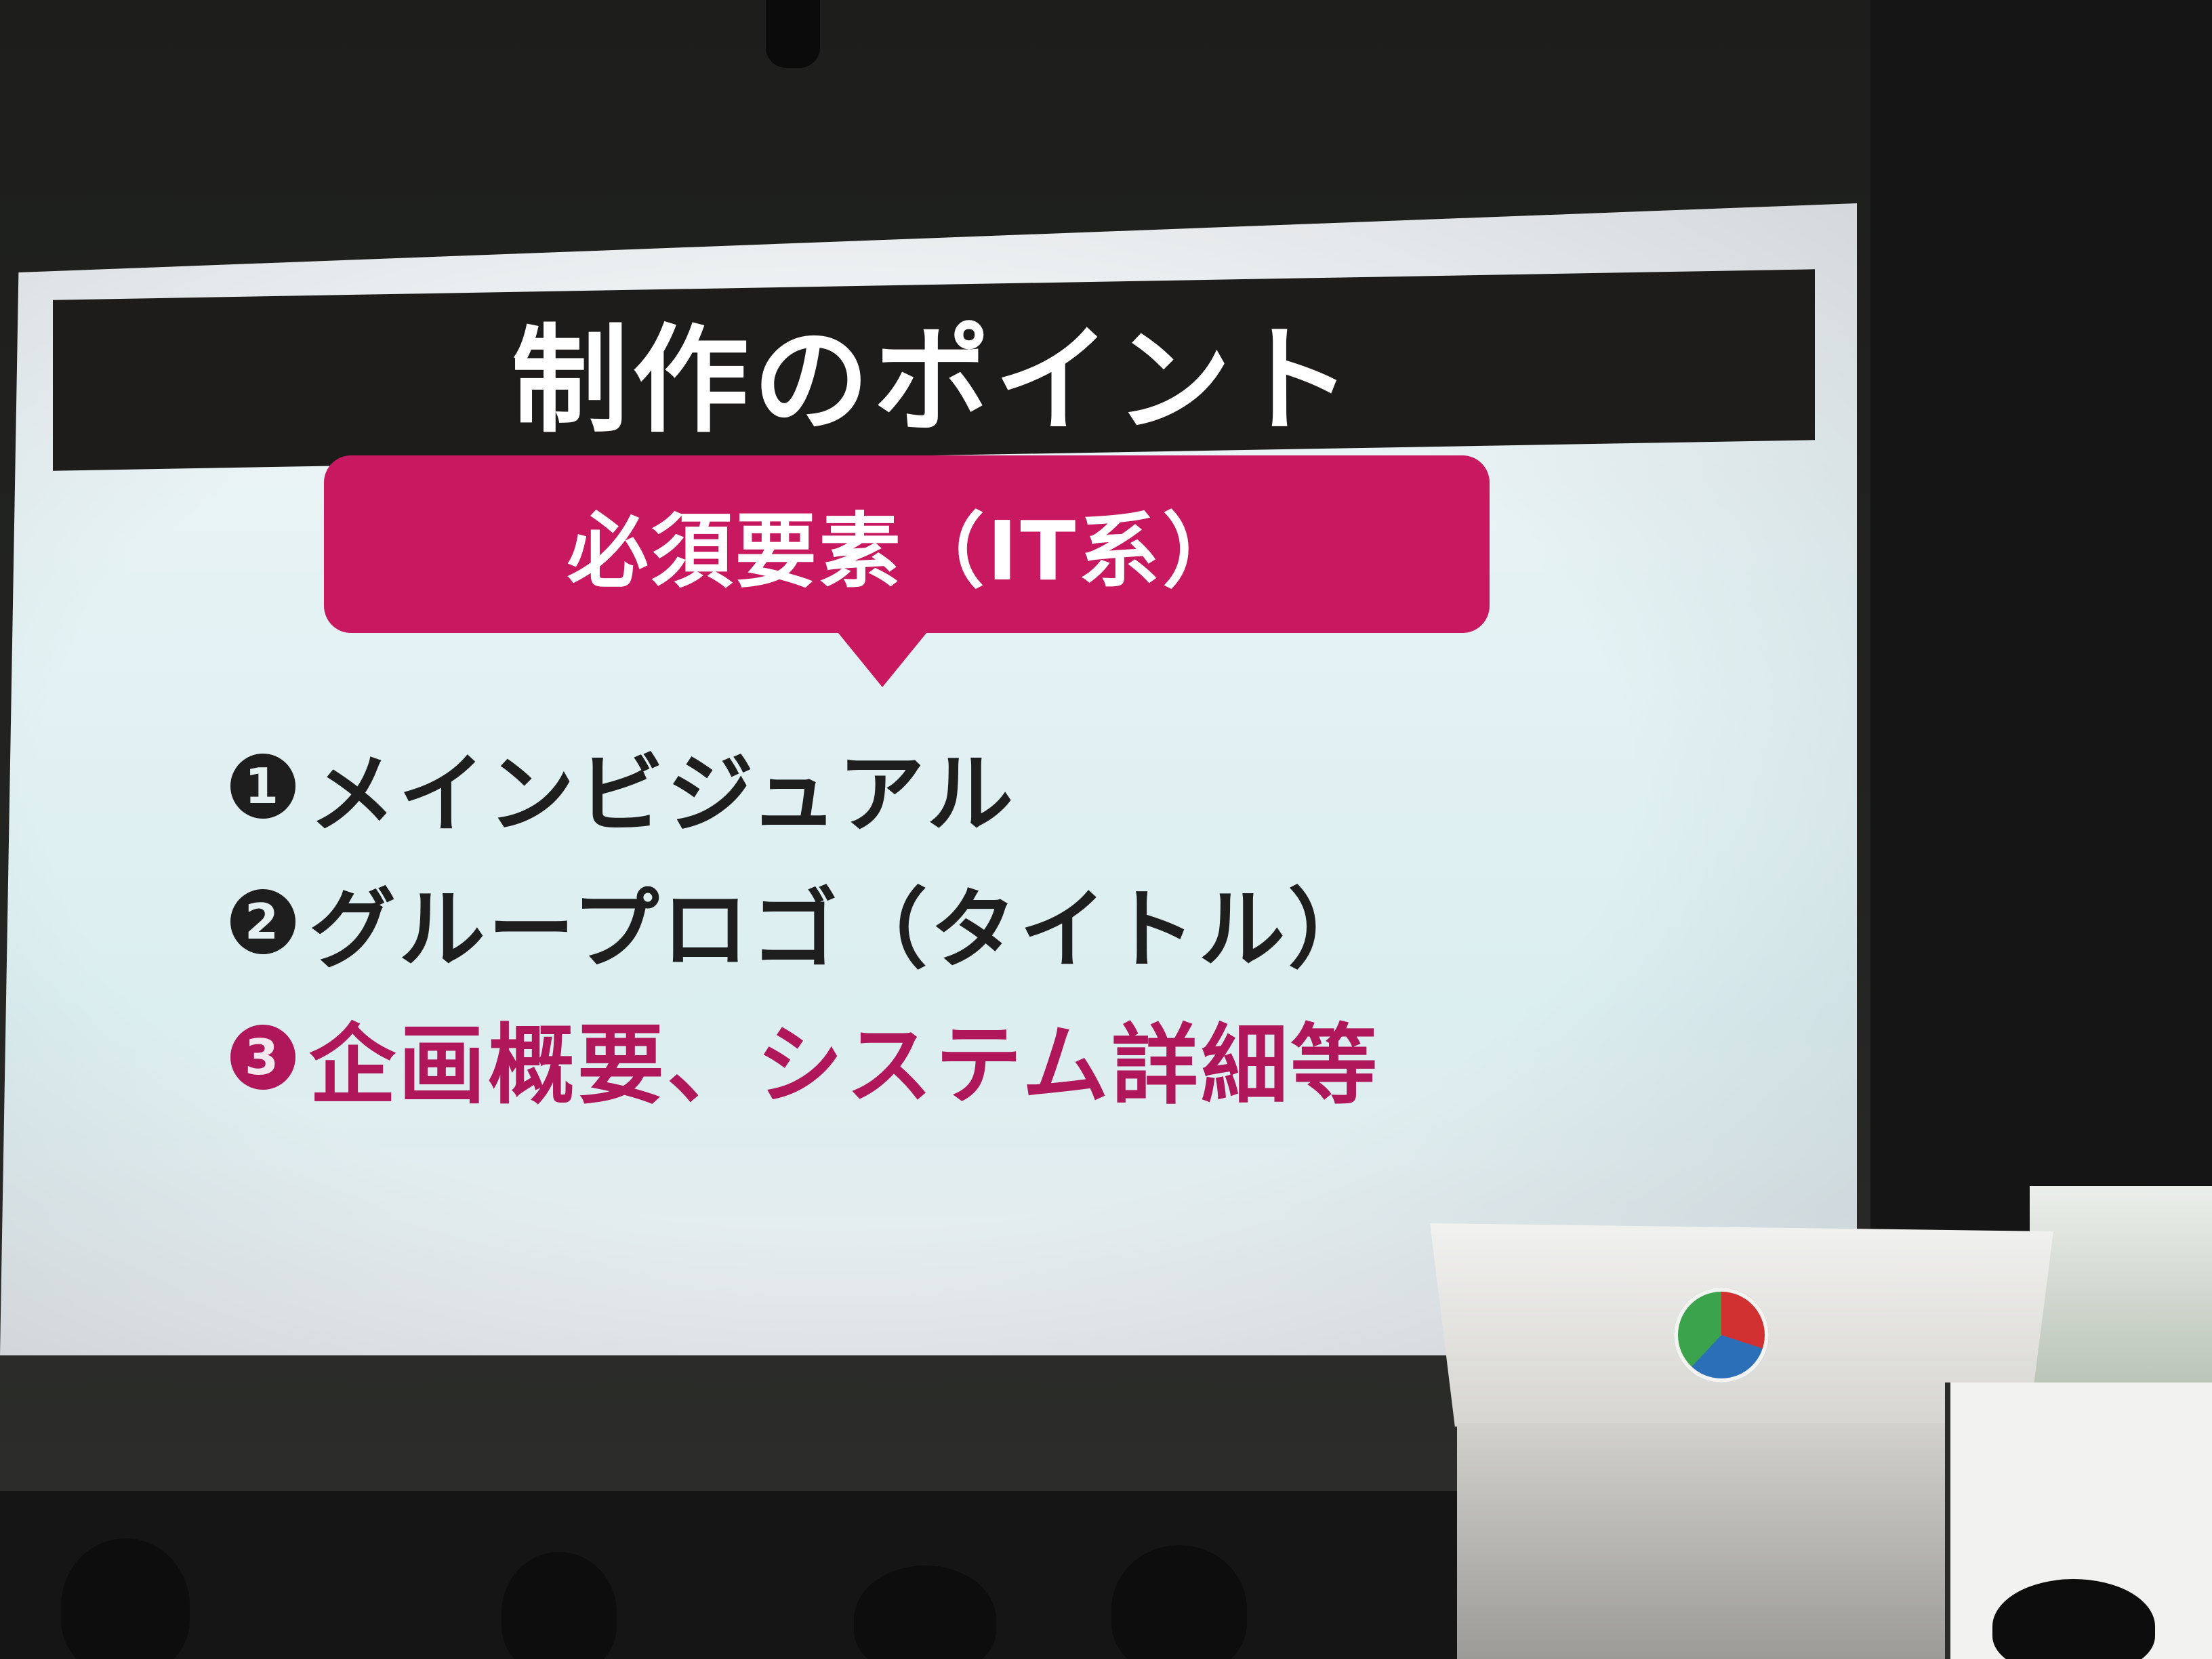  Describe the element at coordinates (1722, 1335) in the screenshot. I see `podium-logo-icon` at that location.